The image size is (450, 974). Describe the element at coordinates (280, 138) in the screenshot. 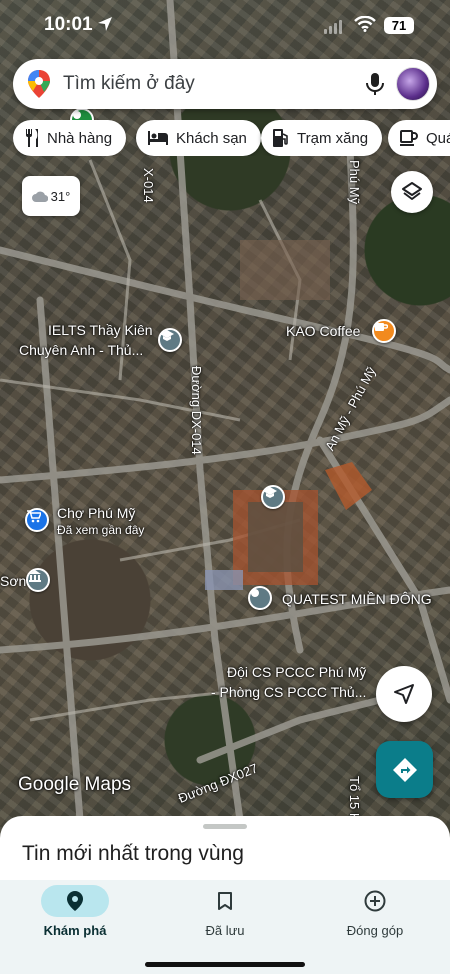

I see `gas-station-icon` at that location.